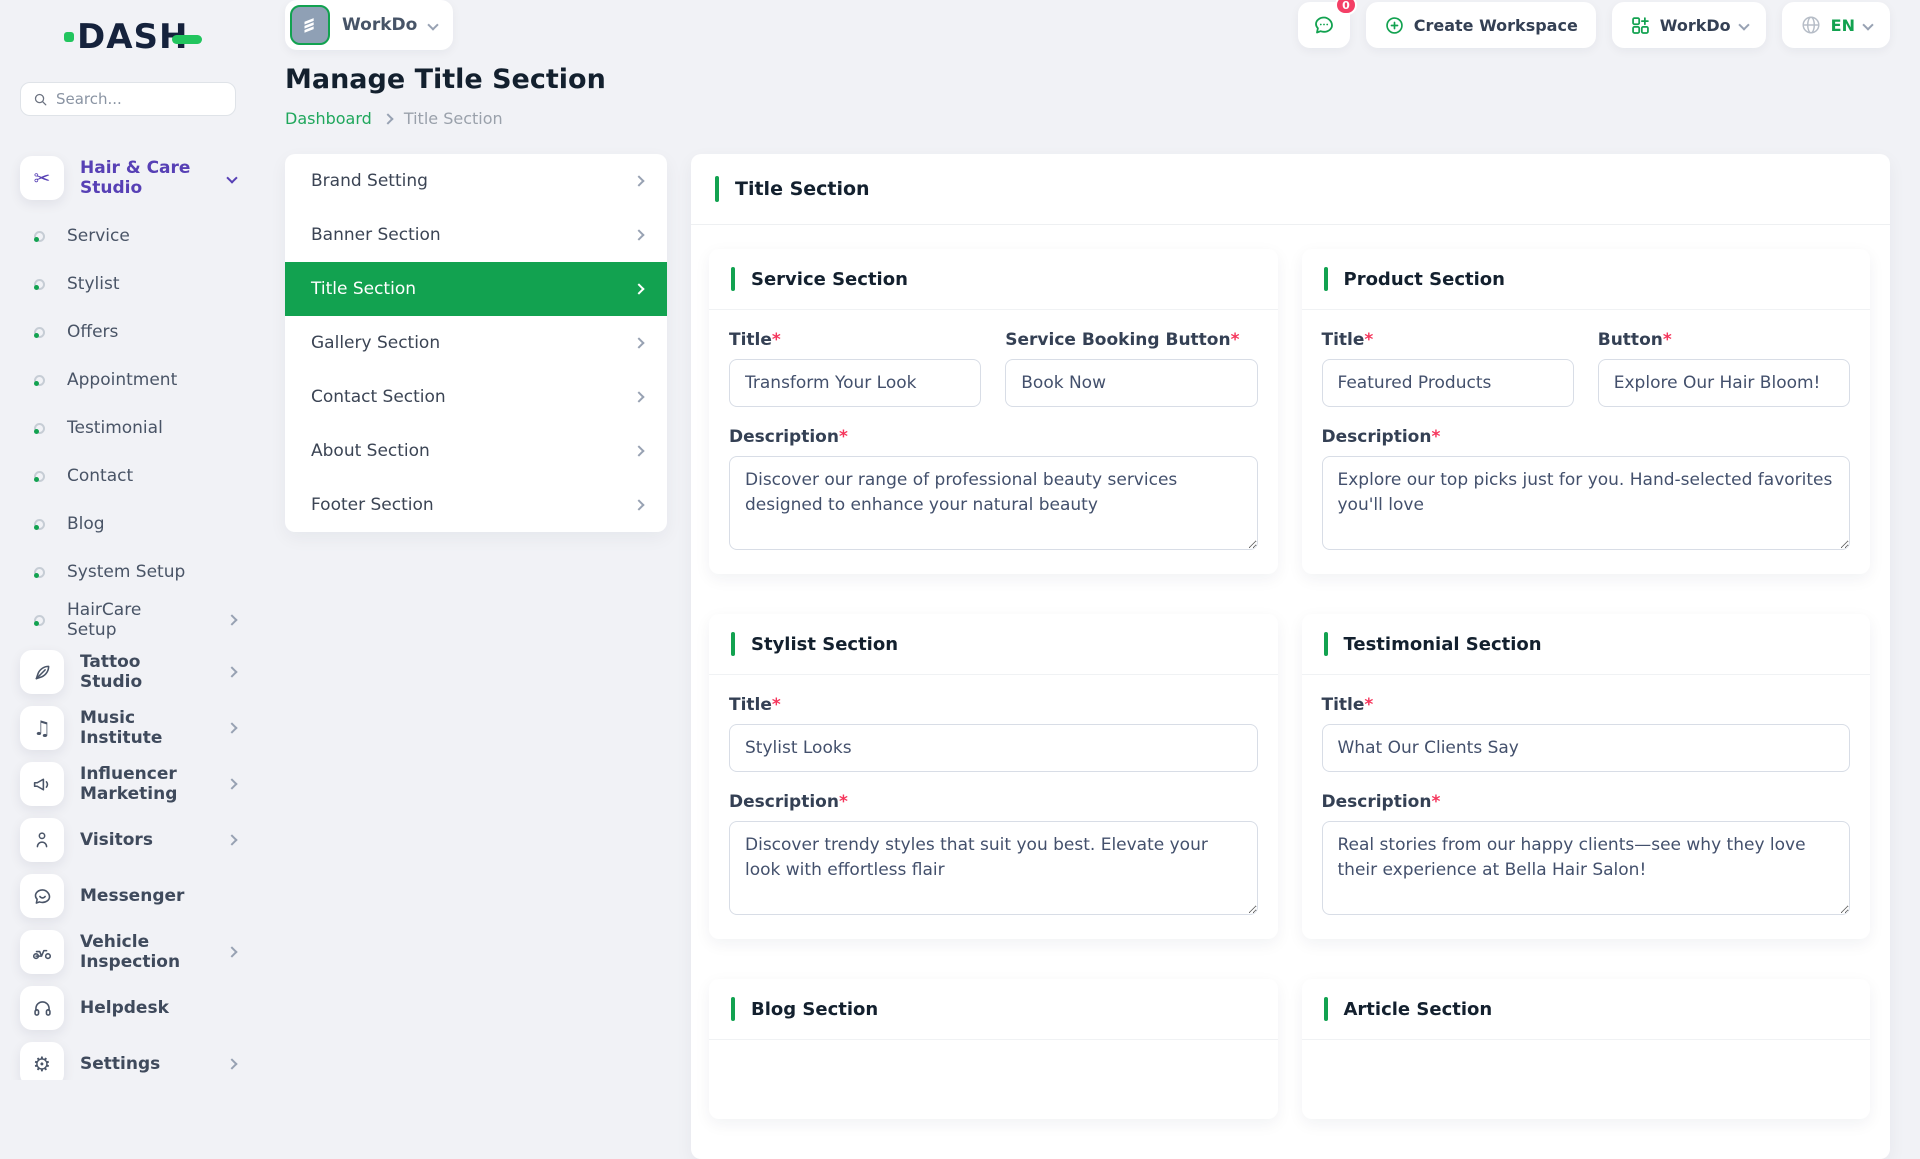 The image size is (1920, 1159). Describe the element at coordinates (1394, 25) in the screenshot. I see `plus-circle-icon` at that location.